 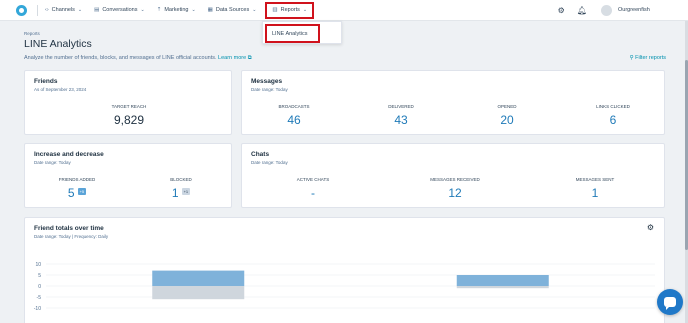 I want to click on messages-received-metric: MESSAGES RECEIVED 12, so click(x=455, y=188).